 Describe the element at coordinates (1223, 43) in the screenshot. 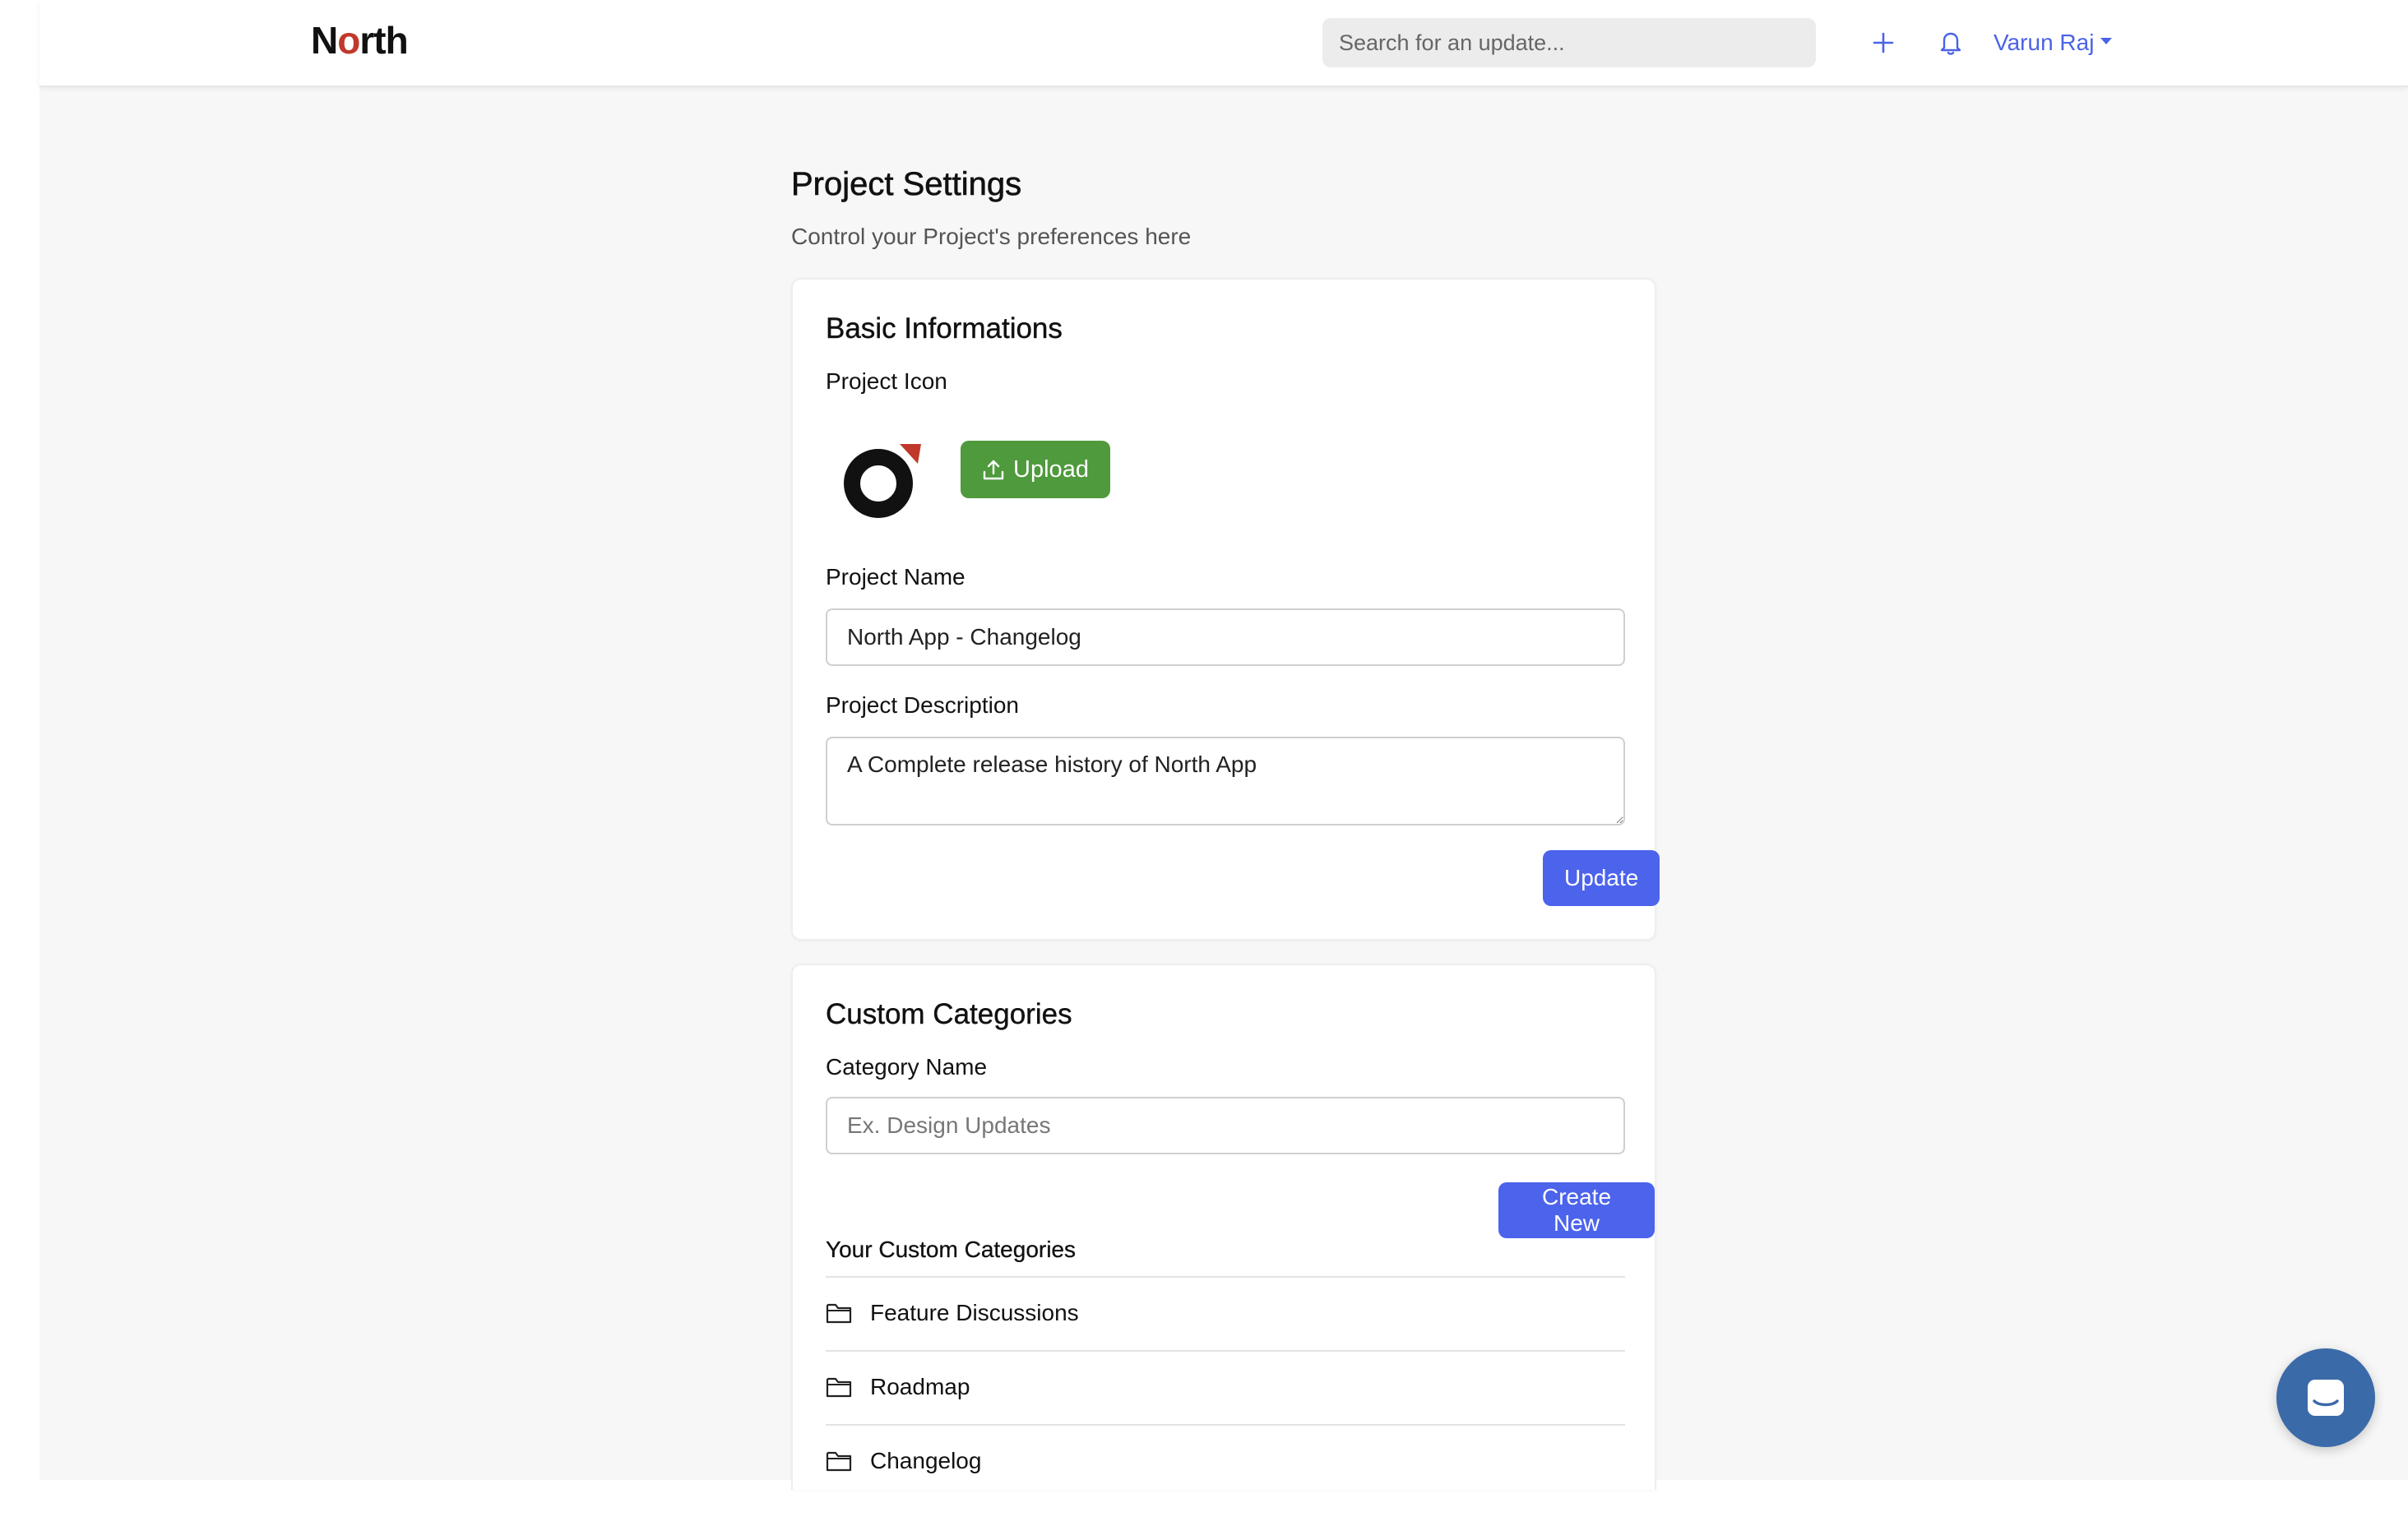

I see `top-navbar: North Varun Raj` at that location.